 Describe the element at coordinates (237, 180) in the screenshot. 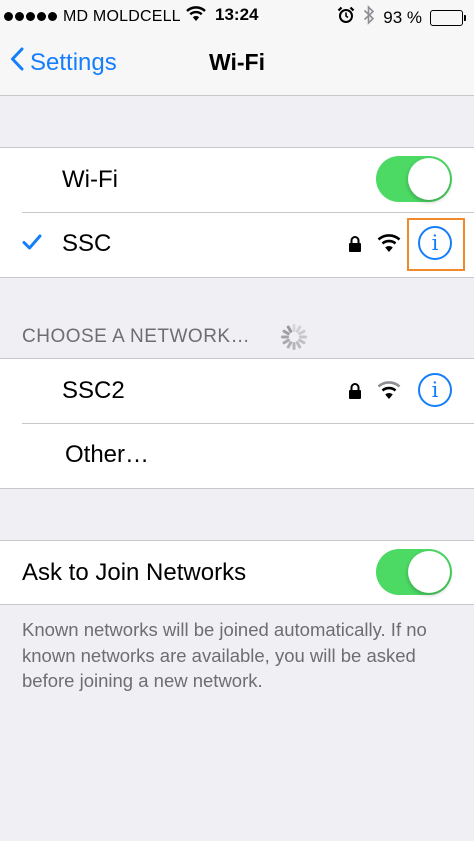

I see `wifi-toggle-row: Wi-Fi` at that location.